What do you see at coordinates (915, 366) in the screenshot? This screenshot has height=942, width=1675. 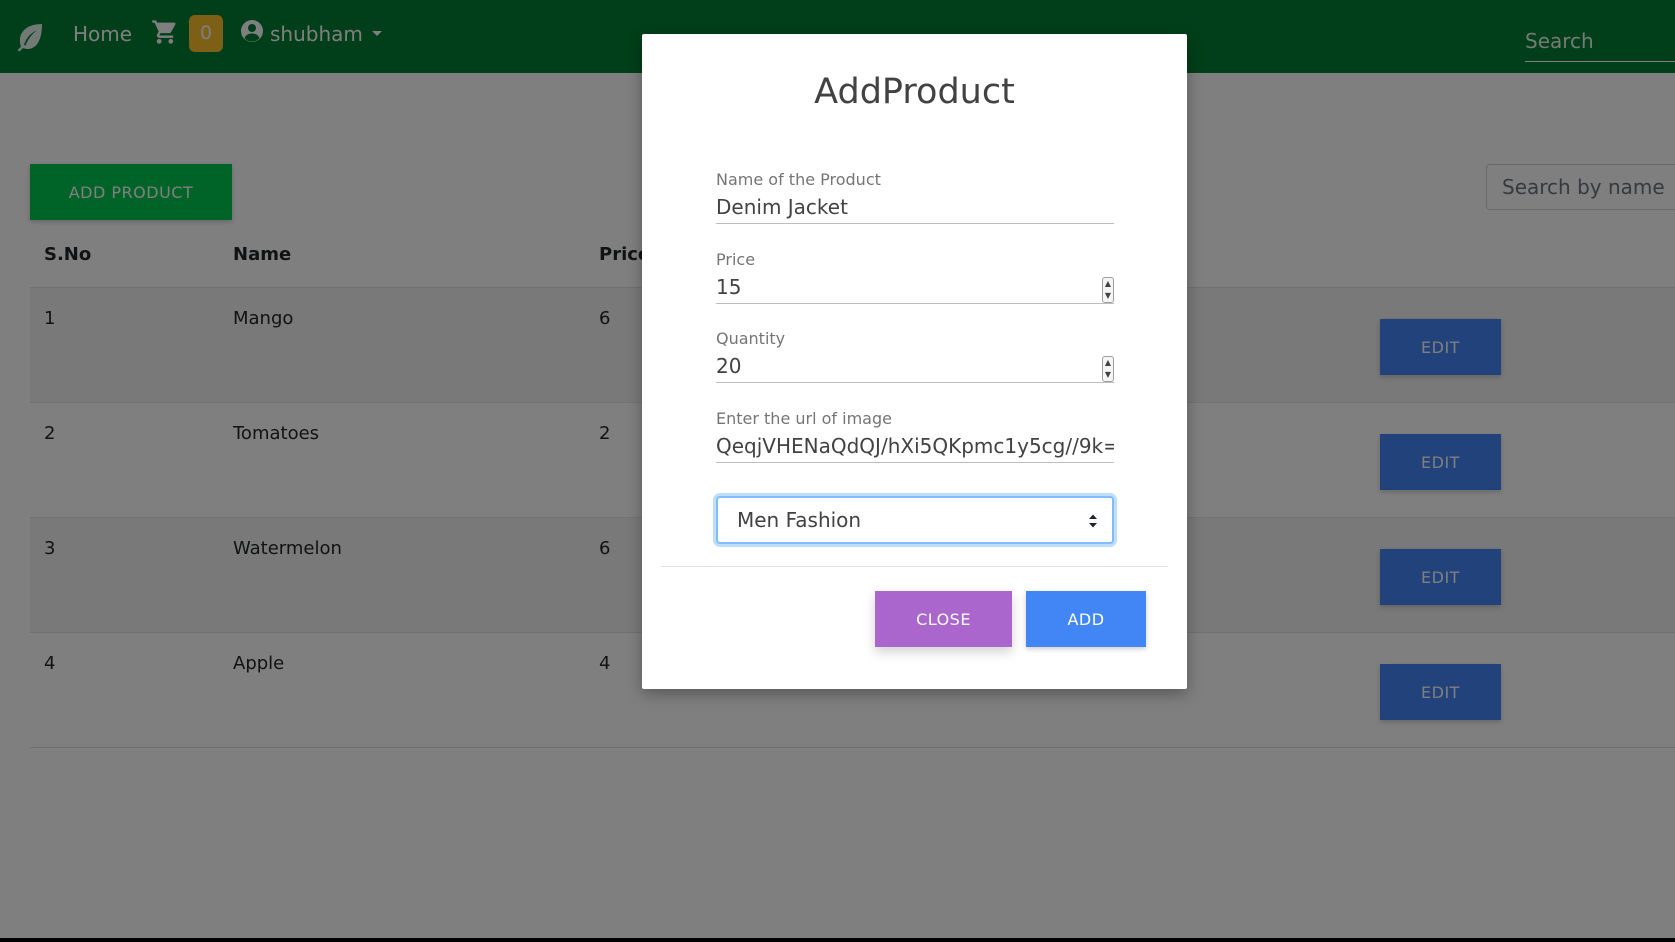 I see `quantity-input` at bounding box center [915, 366].